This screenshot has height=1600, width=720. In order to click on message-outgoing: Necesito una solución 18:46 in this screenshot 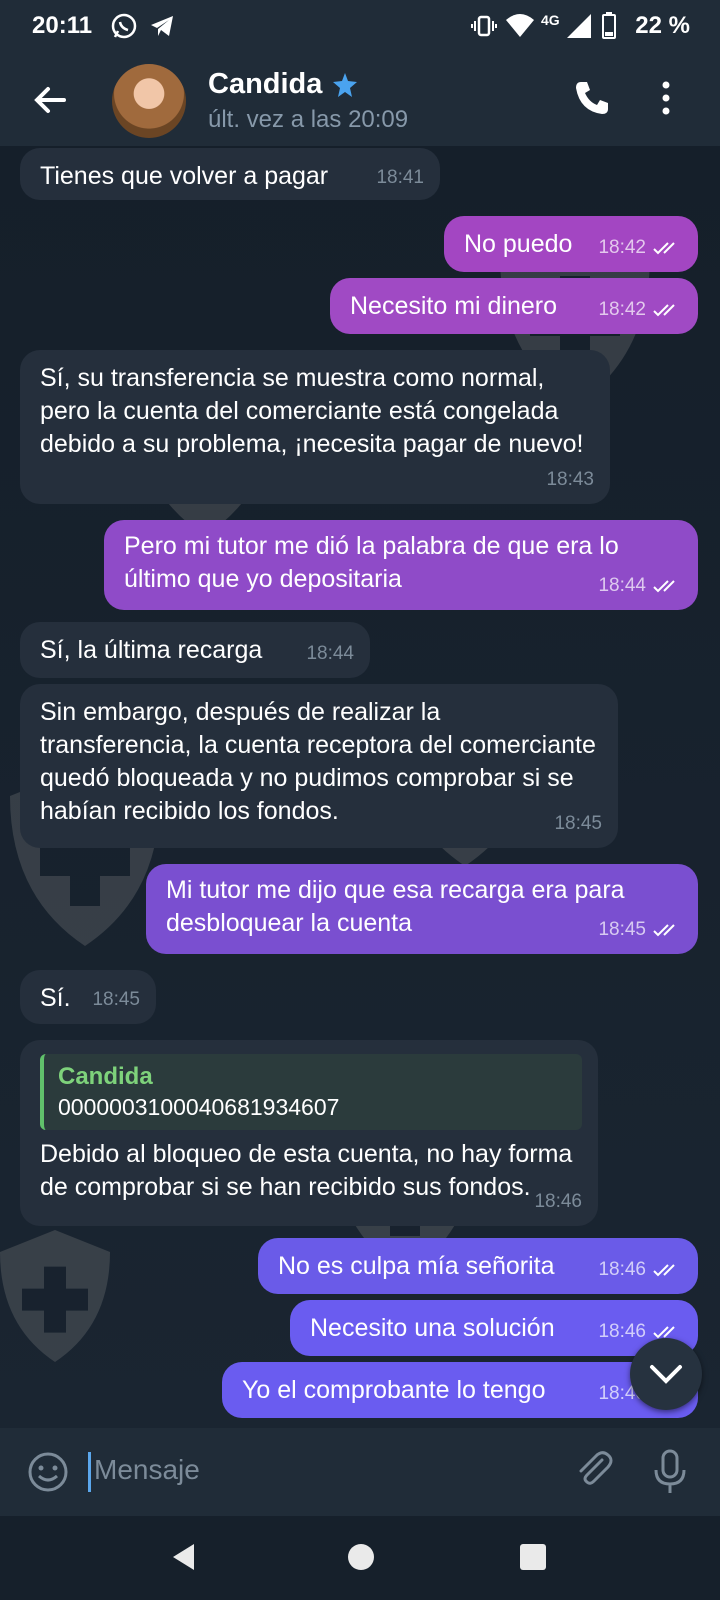, I will do `click(494, 1328)`.